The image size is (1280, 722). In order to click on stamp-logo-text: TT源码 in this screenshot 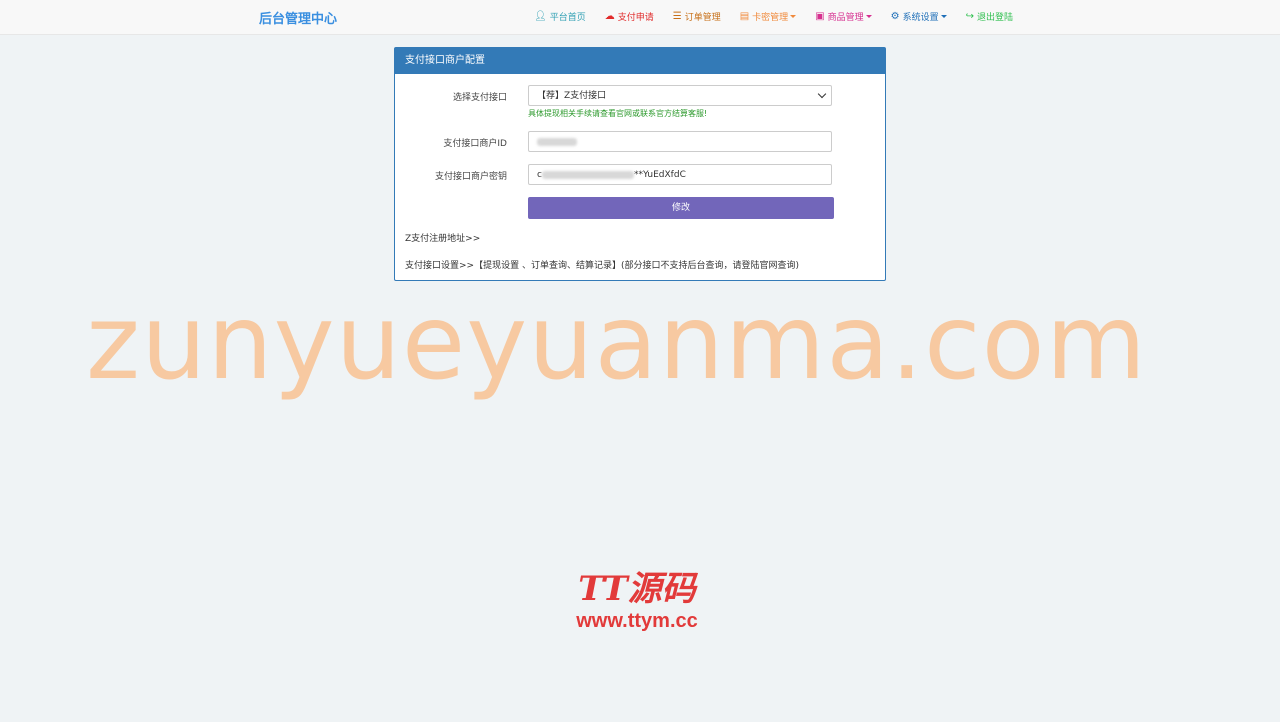, I will do `click(637, 589)`.